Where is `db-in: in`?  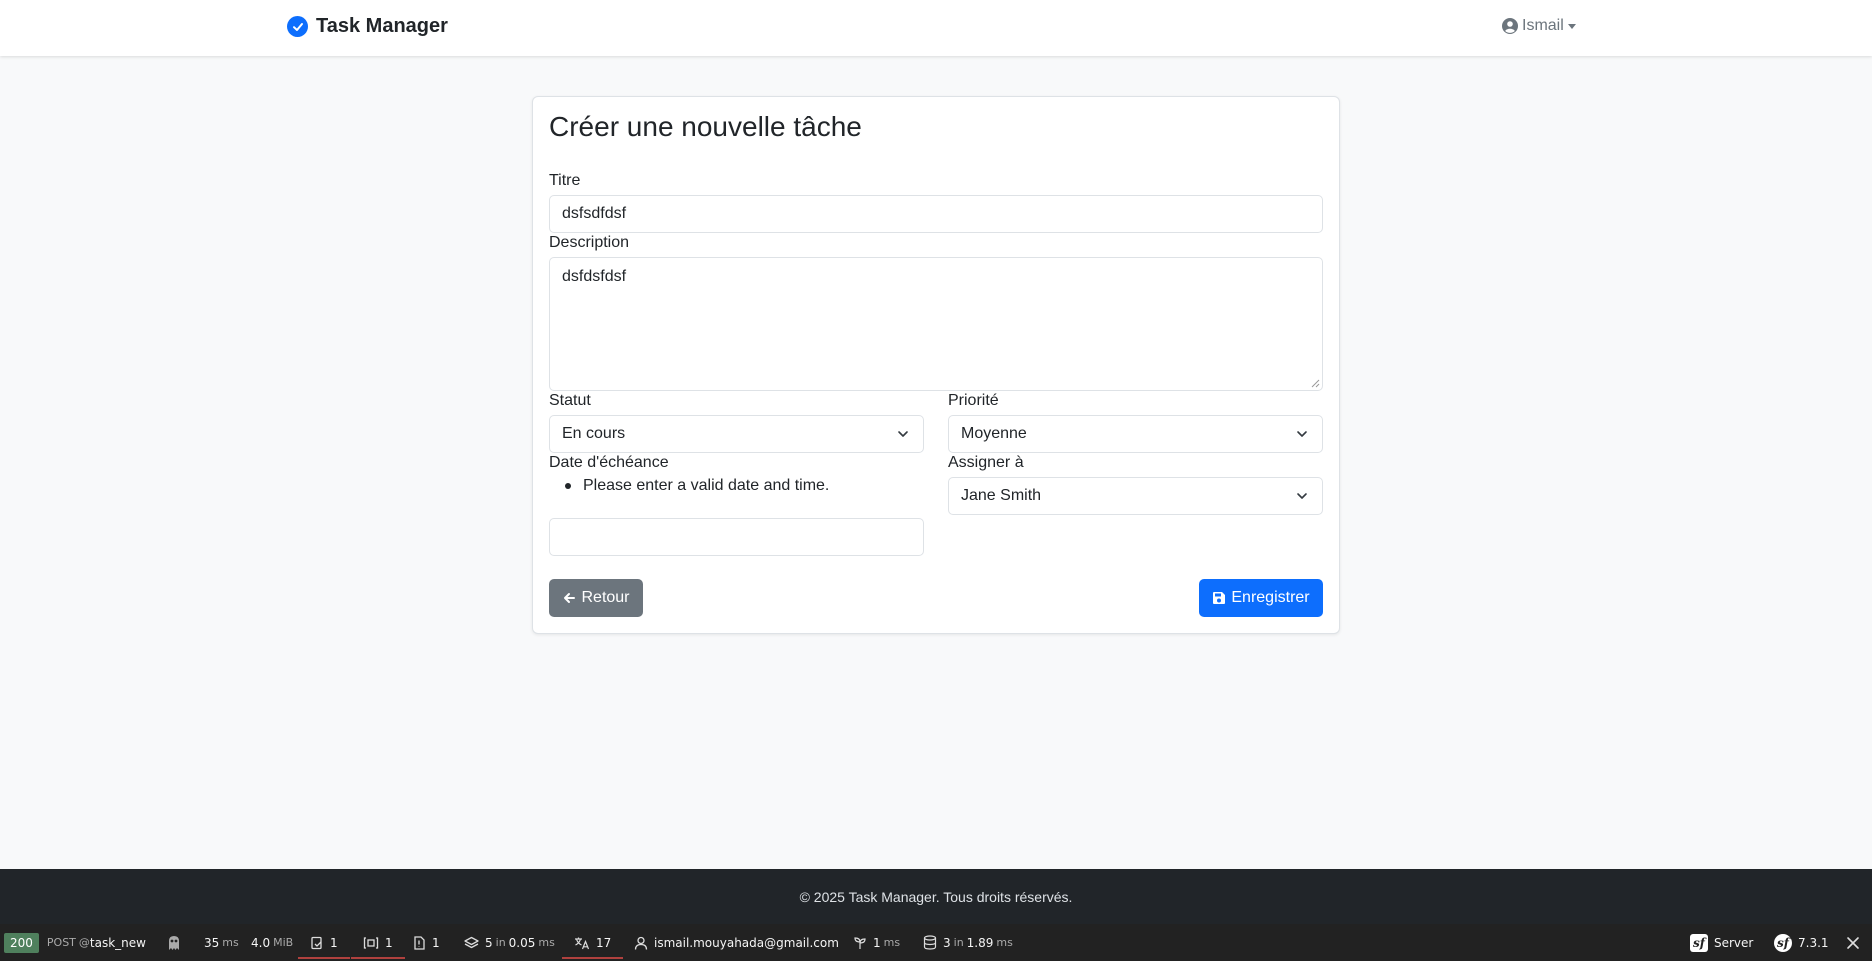 db-in: in is located at coordinates (958, 942).